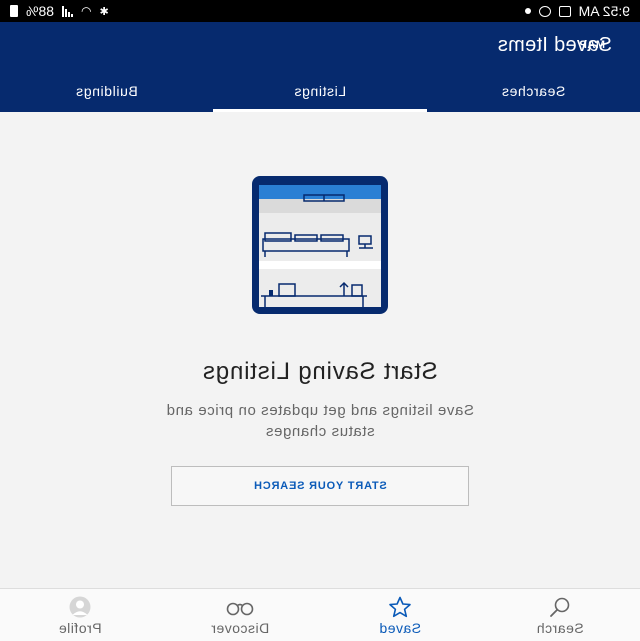 The height and width of the screenshot is (641, 640). Describe the element at coordinates (80, 628) in the screenshot. I see `nav-label: Profile` at that location.